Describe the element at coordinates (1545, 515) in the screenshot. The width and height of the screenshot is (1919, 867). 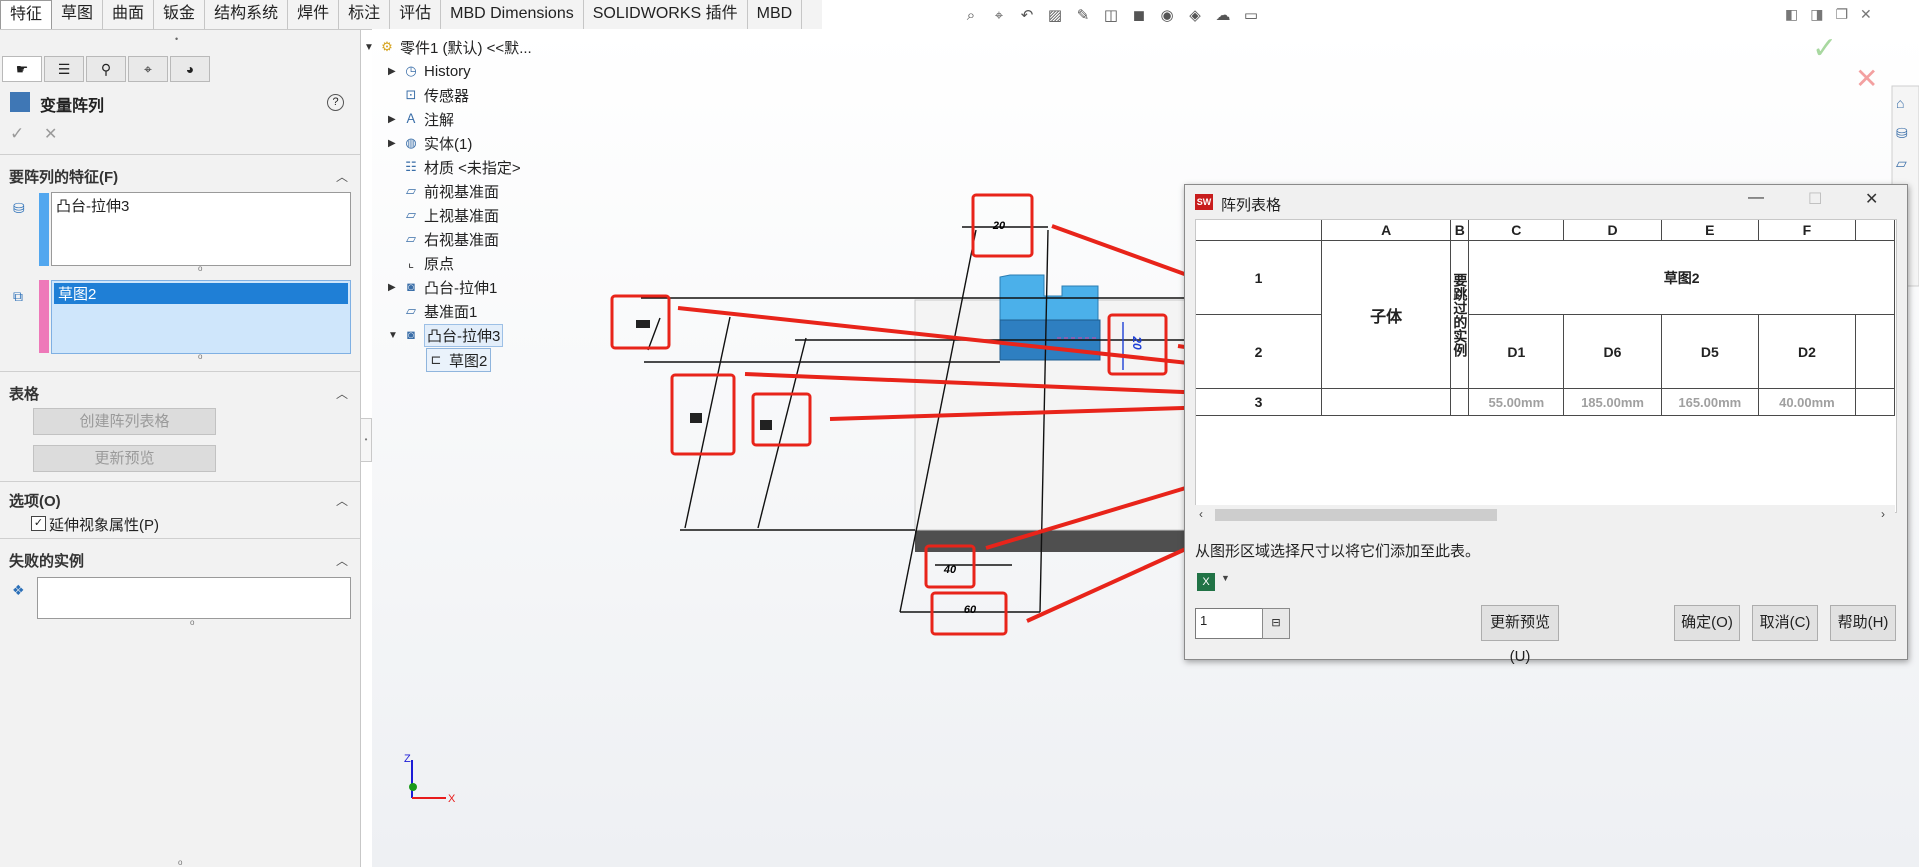
I see `horizontal-scrollbar: ‹ ›` at that location.